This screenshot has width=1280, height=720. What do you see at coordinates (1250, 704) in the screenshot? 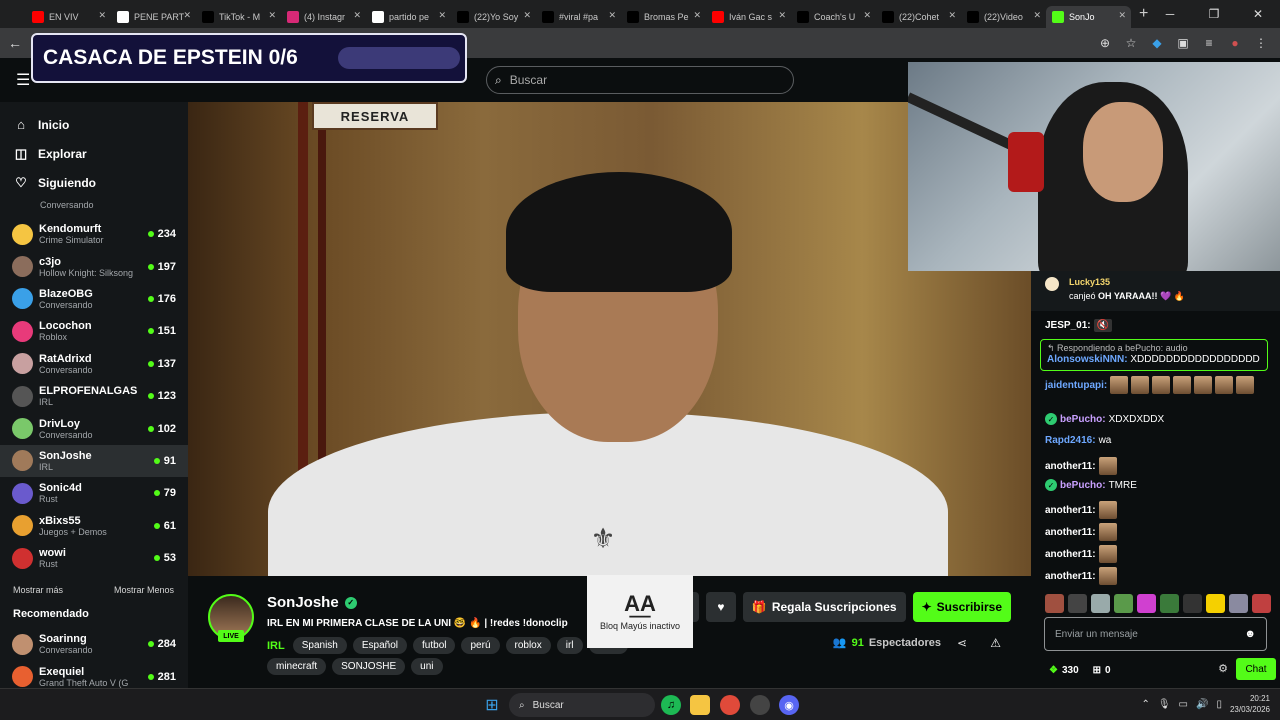
I see `clock: 20:21 23/03/2026` at bounding box center [1250, 704].